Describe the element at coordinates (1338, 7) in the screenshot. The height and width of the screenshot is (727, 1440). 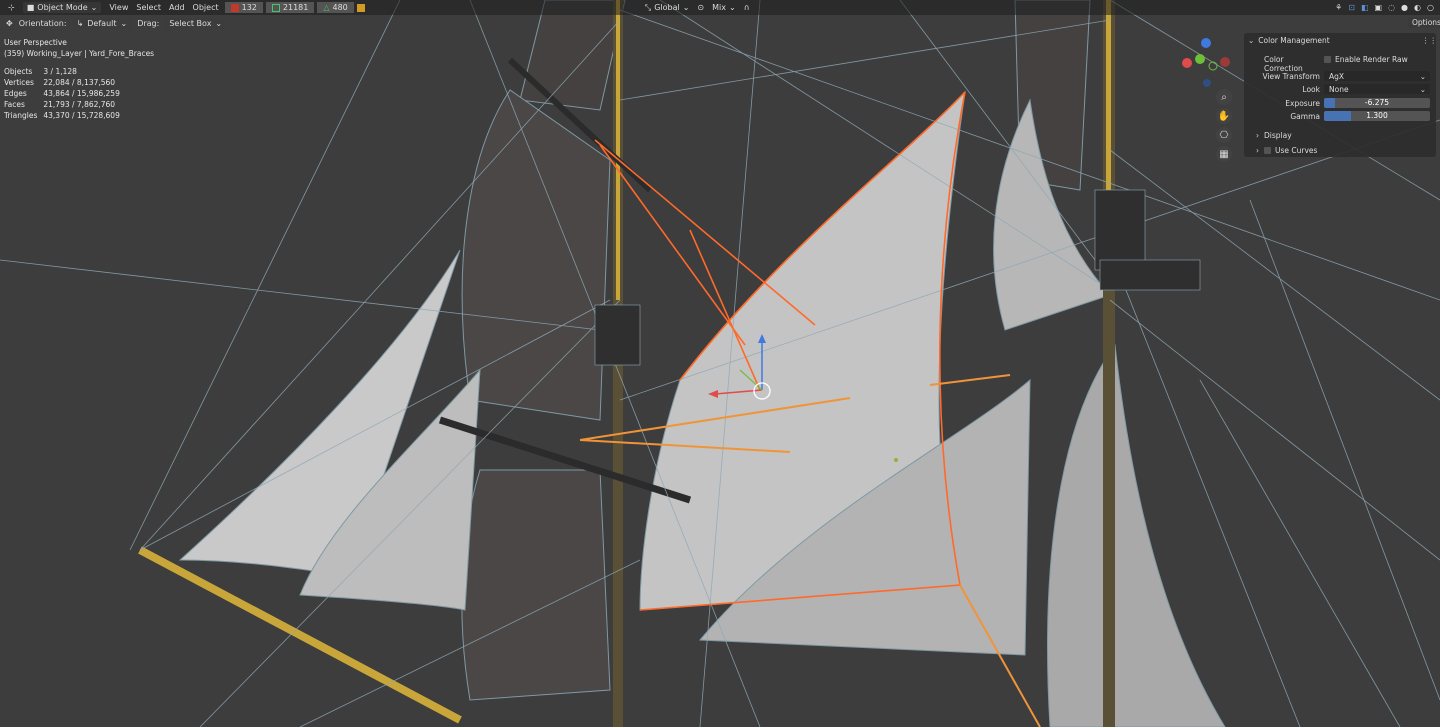
I see `visibility-icon: ⚘` at that location.